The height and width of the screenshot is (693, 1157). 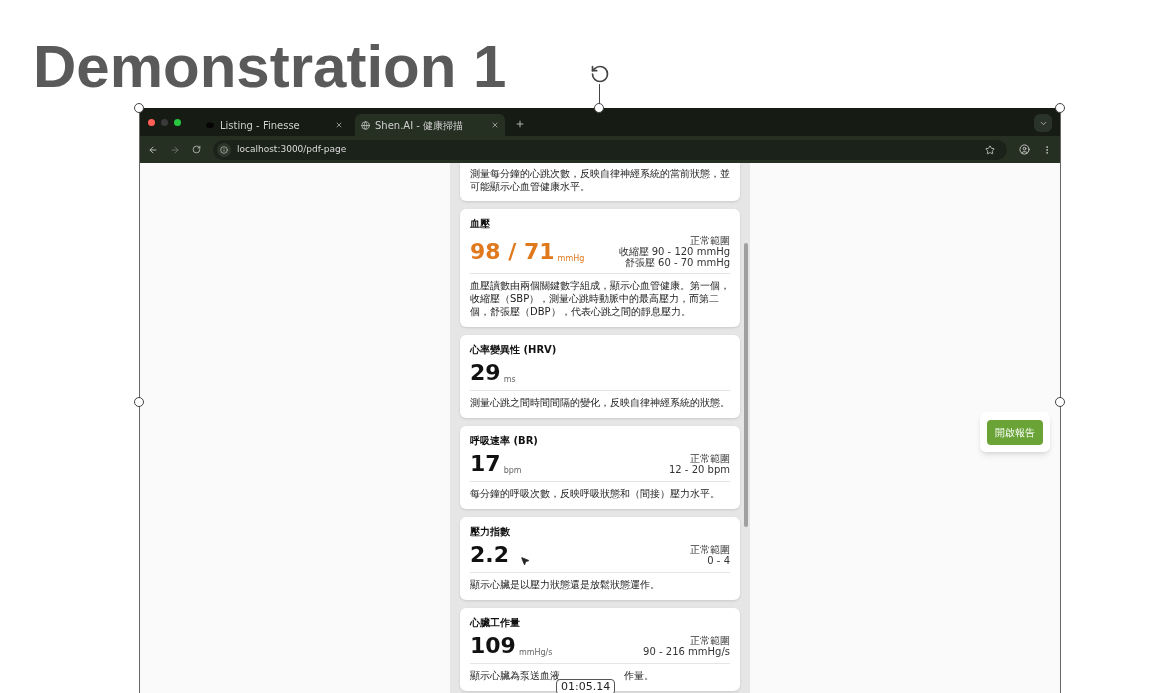 What do you see at coordinates (485, 373) in the screenshot?
I see `metric-value: 29` at bounding box center [485, 373].